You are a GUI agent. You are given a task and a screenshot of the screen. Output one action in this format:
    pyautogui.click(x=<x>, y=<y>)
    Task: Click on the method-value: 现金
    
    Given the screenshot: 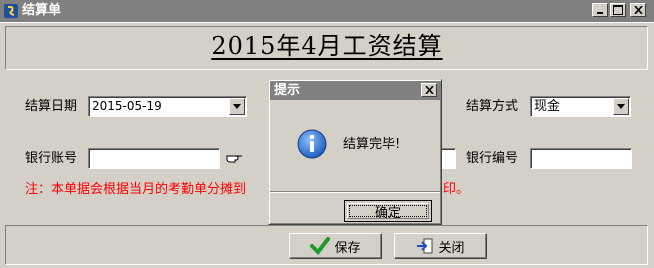 What is the action you would take?
    pyautogui.click(x=547, y=106)
    